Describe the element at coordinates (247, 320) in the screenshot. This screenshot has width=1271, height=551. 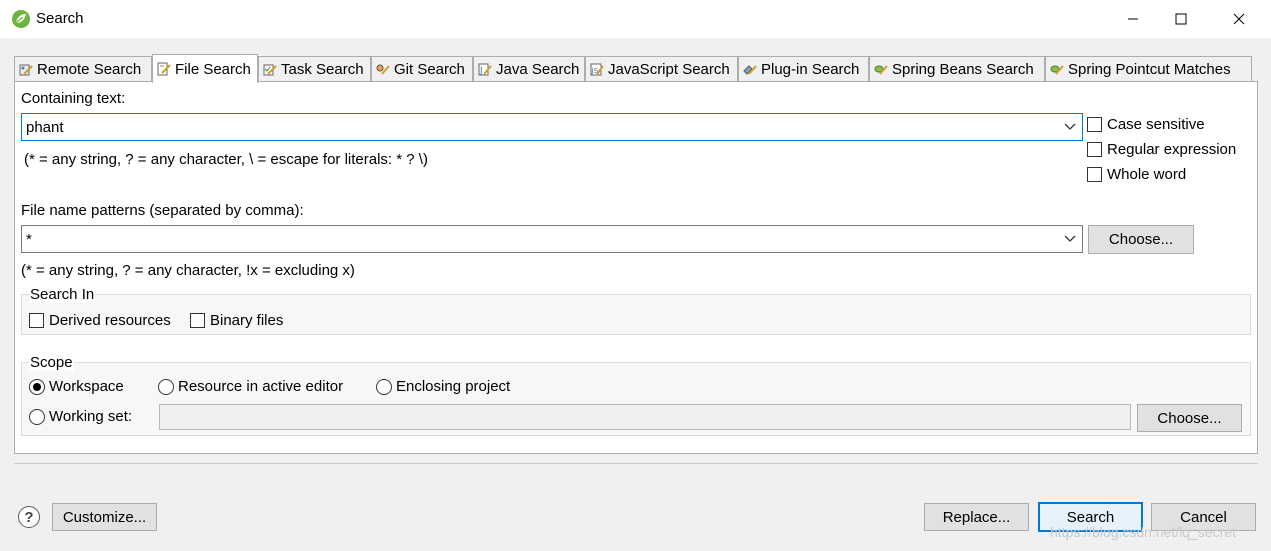
I see `binary-files-label: Binary files` at that location.